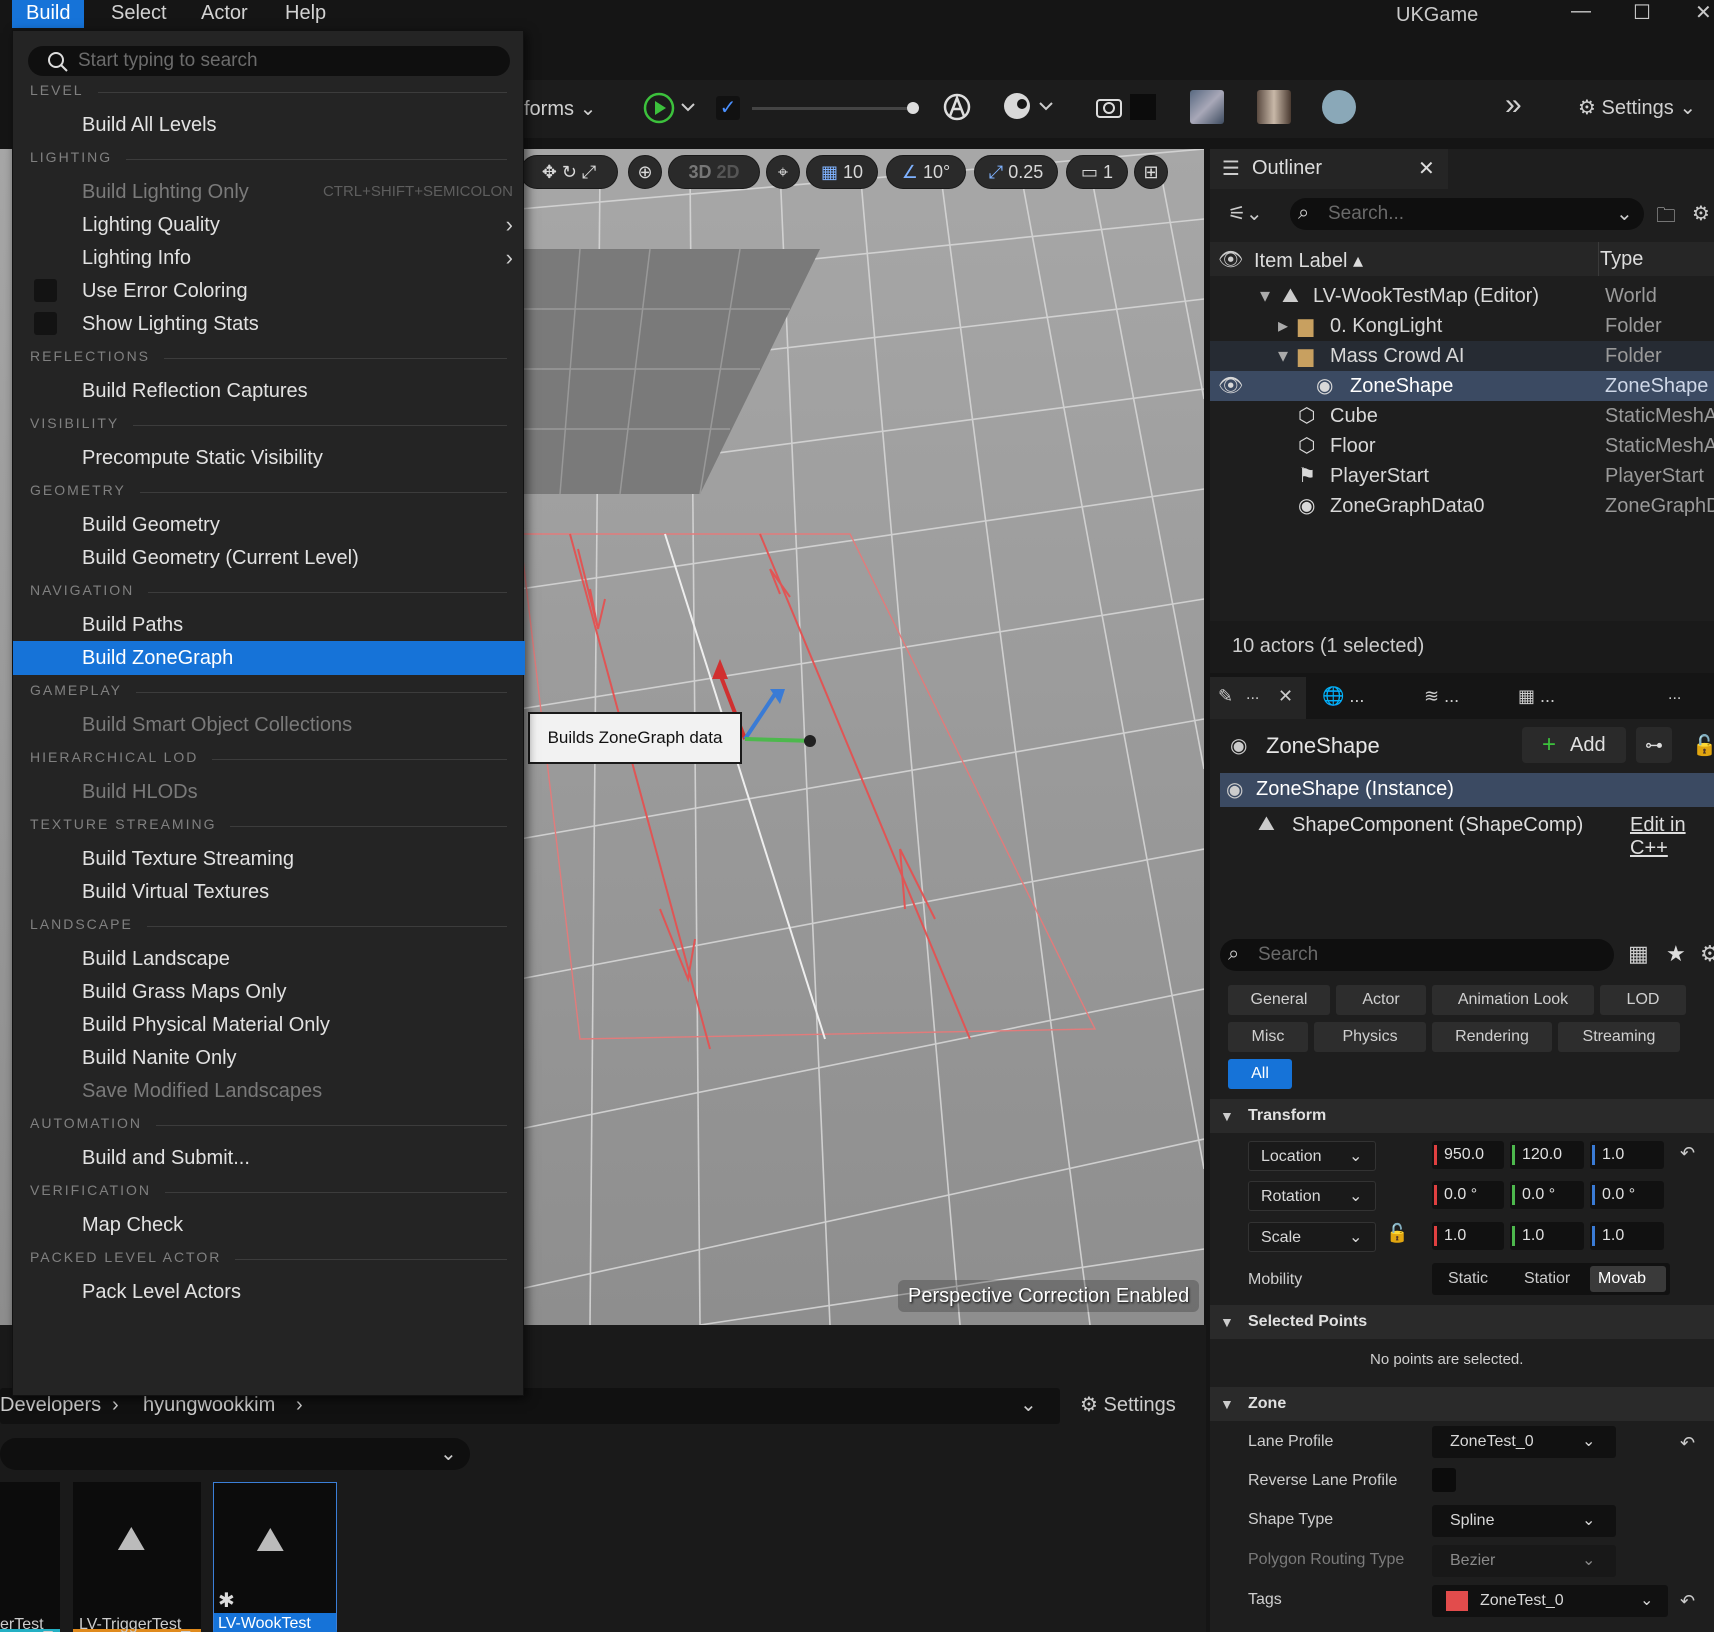 The width and height of the screenshot is (1714, 1632). I want to click on outliner-row: ▸ ▆ 0. KongLight Folder, so click(1462, 326).